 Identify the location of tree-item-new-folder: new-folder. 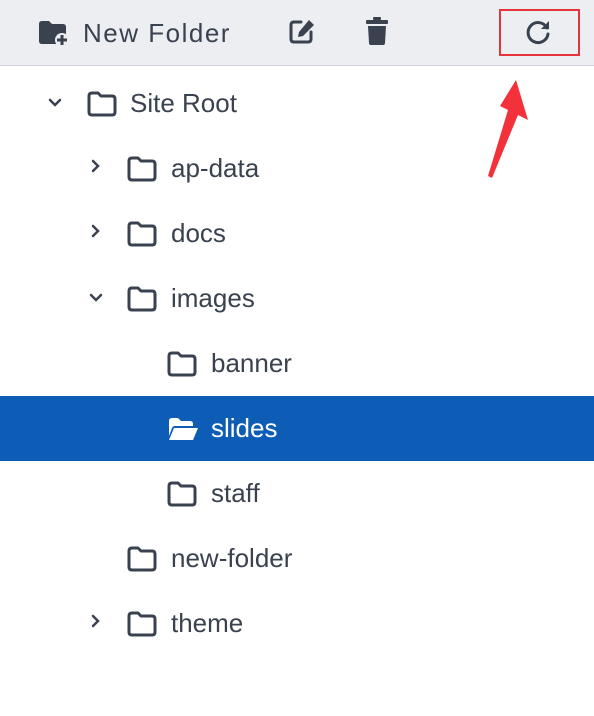
(297, 558).